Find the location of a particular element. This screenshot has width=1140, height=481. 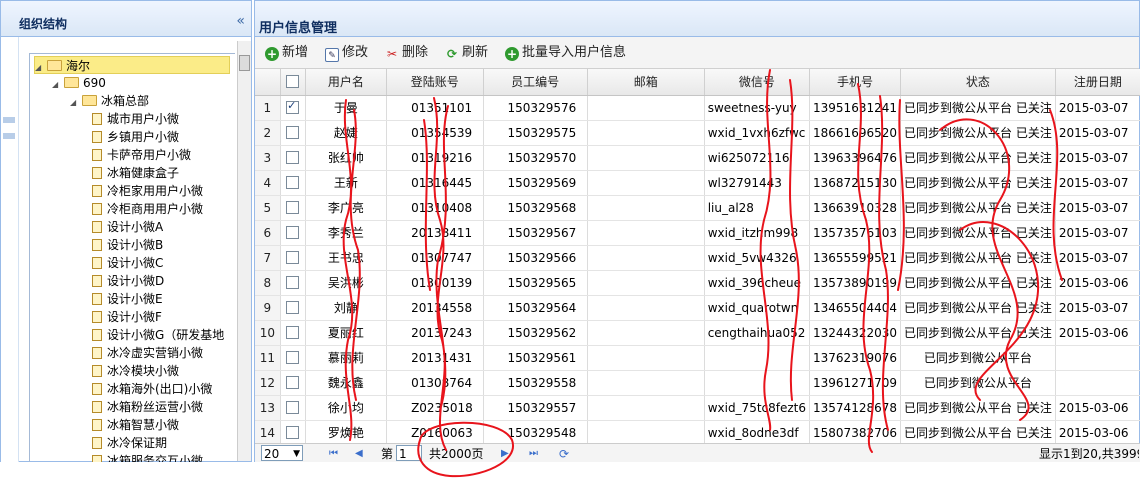

prev-page-icon: ◀ is located at coordinates (359, 454).